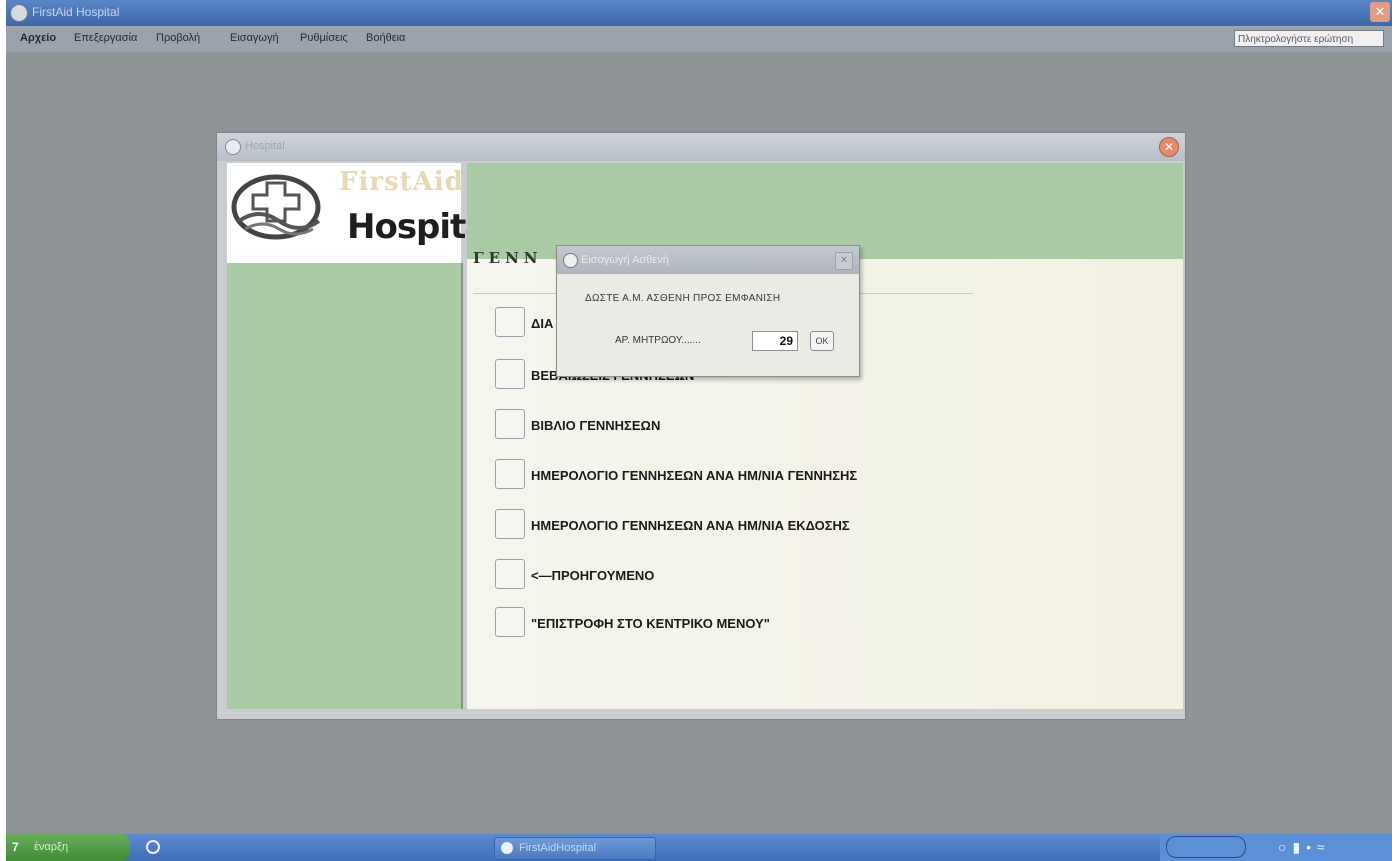  Describe the element at coordinates (178, 38) in the screenshot. I see `menu-view: Προβολή` at that location.